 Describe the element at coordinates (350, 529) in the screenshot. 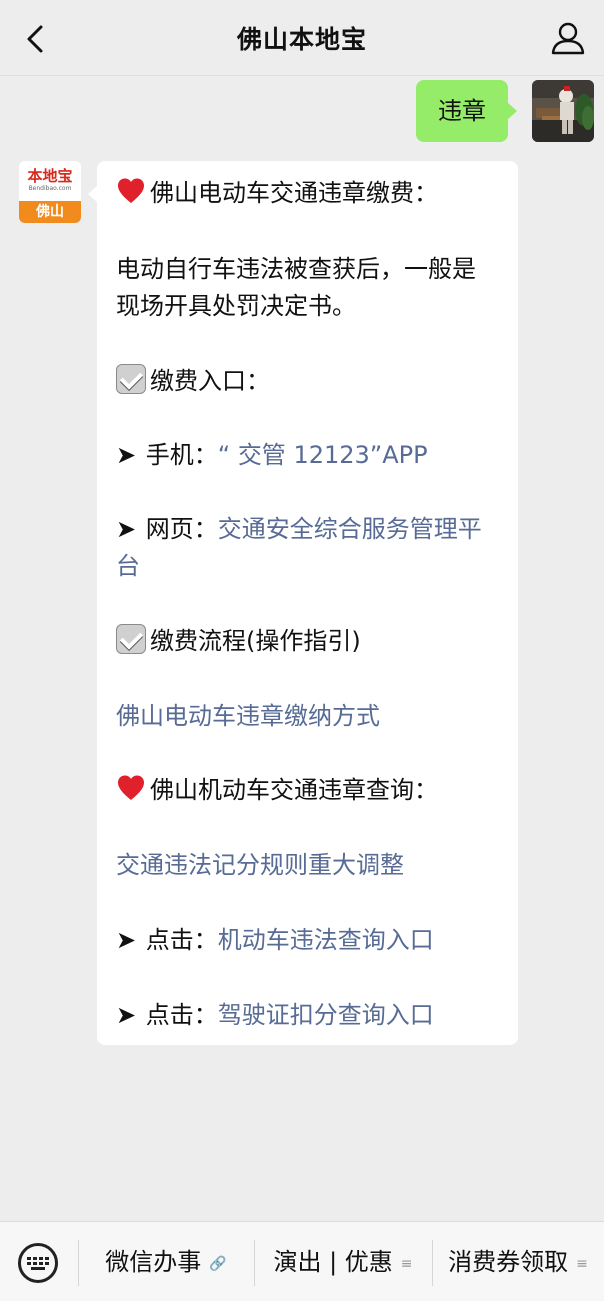

I see `website-link: 交通安全综合服务管理平` at that location.